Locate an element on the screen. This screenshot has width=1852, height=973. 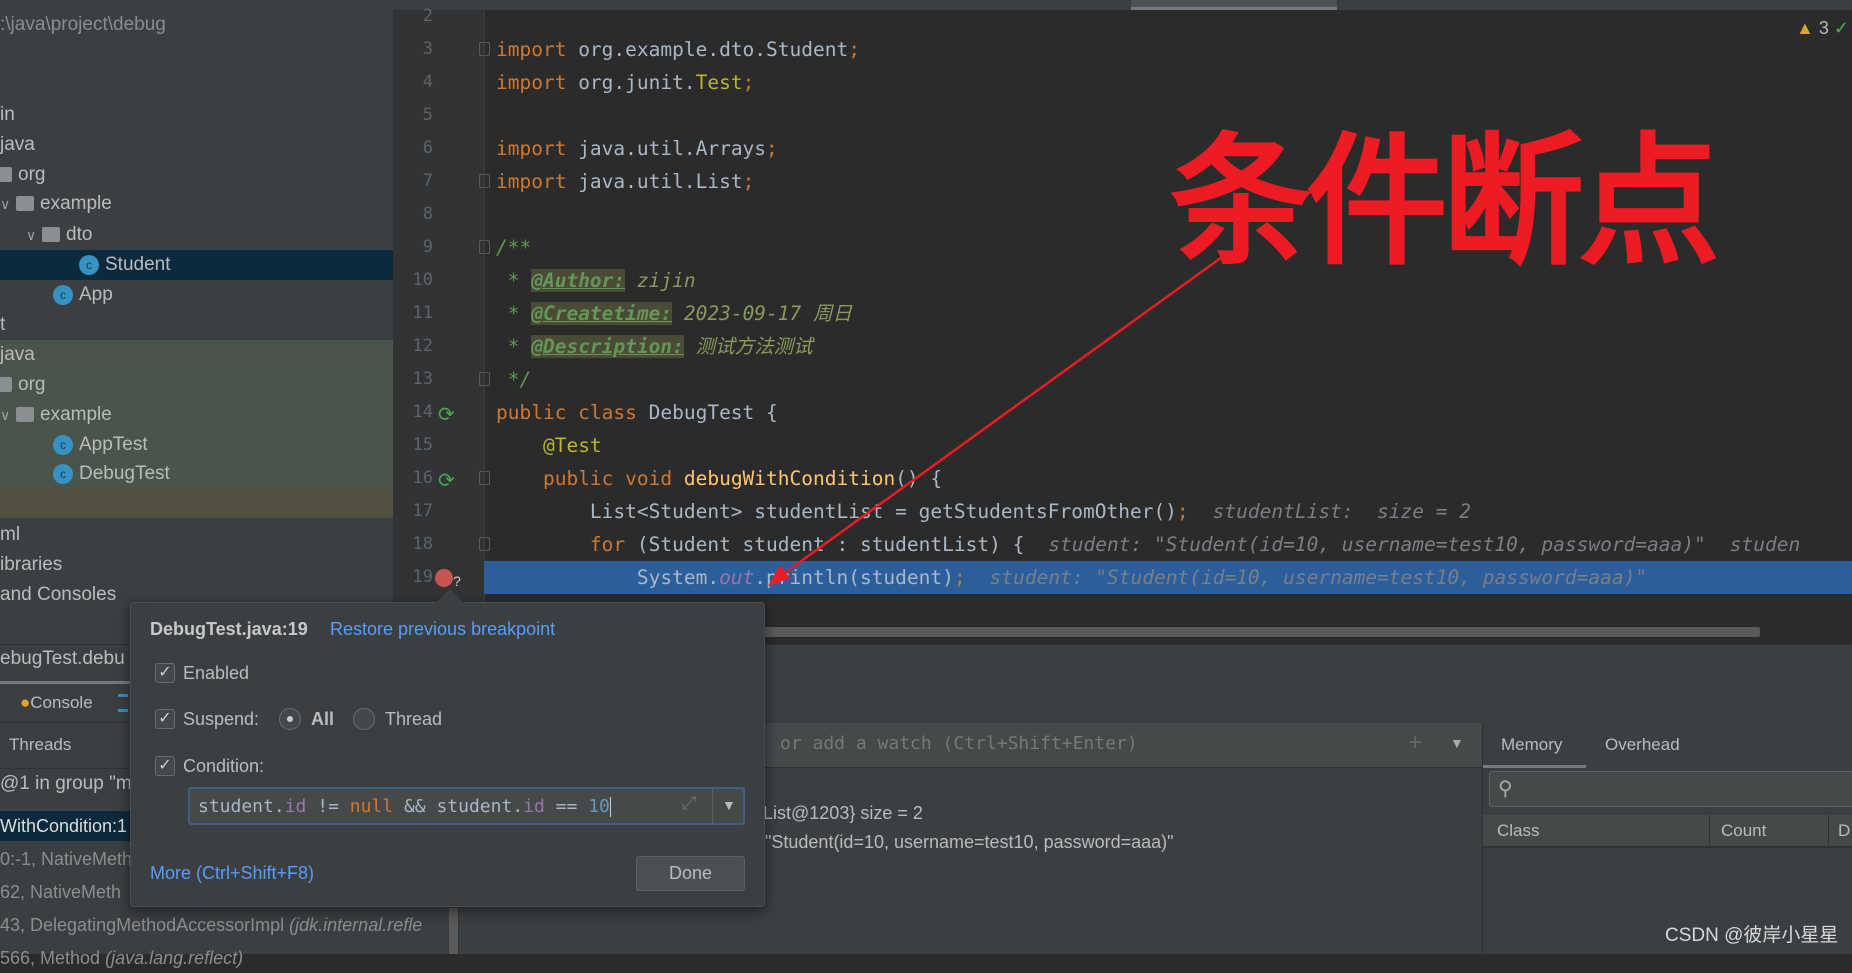
condition-token: && student. is located at coordinates (458, 806).